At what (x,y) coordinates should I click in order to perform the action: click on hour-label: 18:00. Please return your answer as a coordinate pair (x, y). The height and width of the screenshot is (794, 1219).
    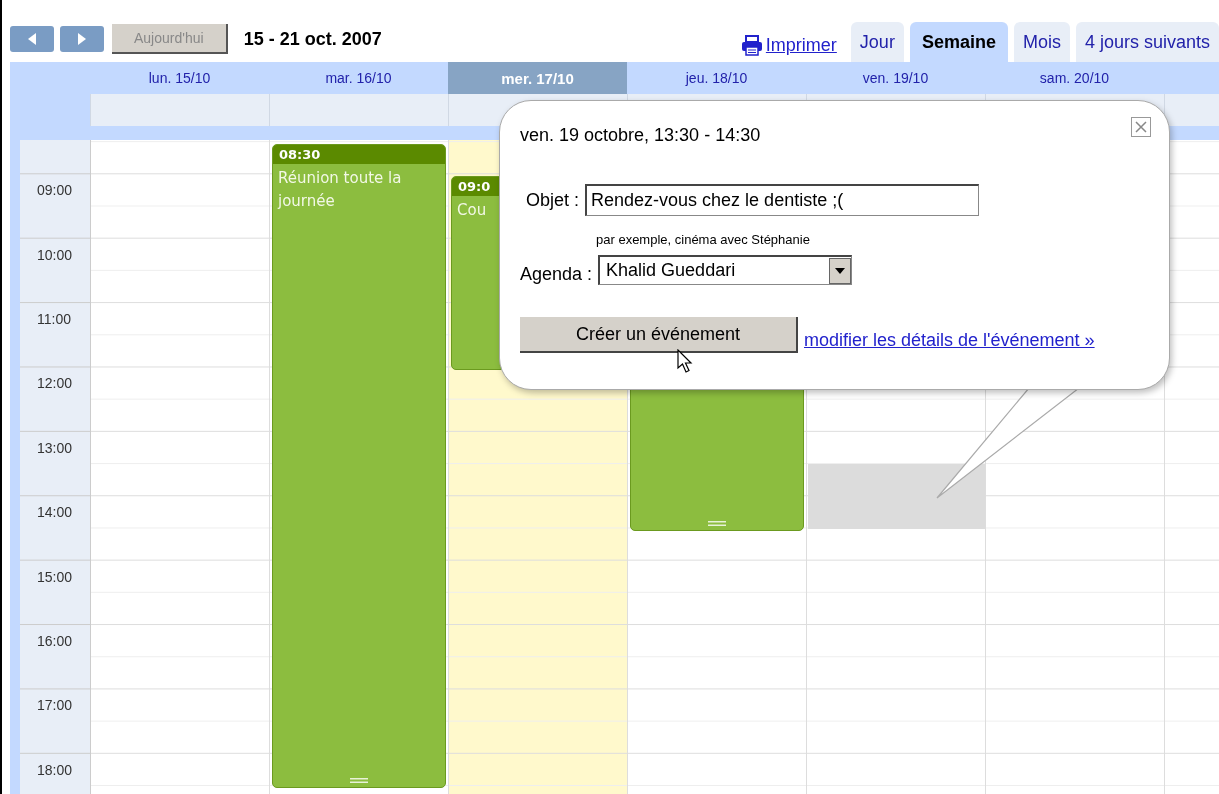
    Looking at the image, I should click on (55, 769).